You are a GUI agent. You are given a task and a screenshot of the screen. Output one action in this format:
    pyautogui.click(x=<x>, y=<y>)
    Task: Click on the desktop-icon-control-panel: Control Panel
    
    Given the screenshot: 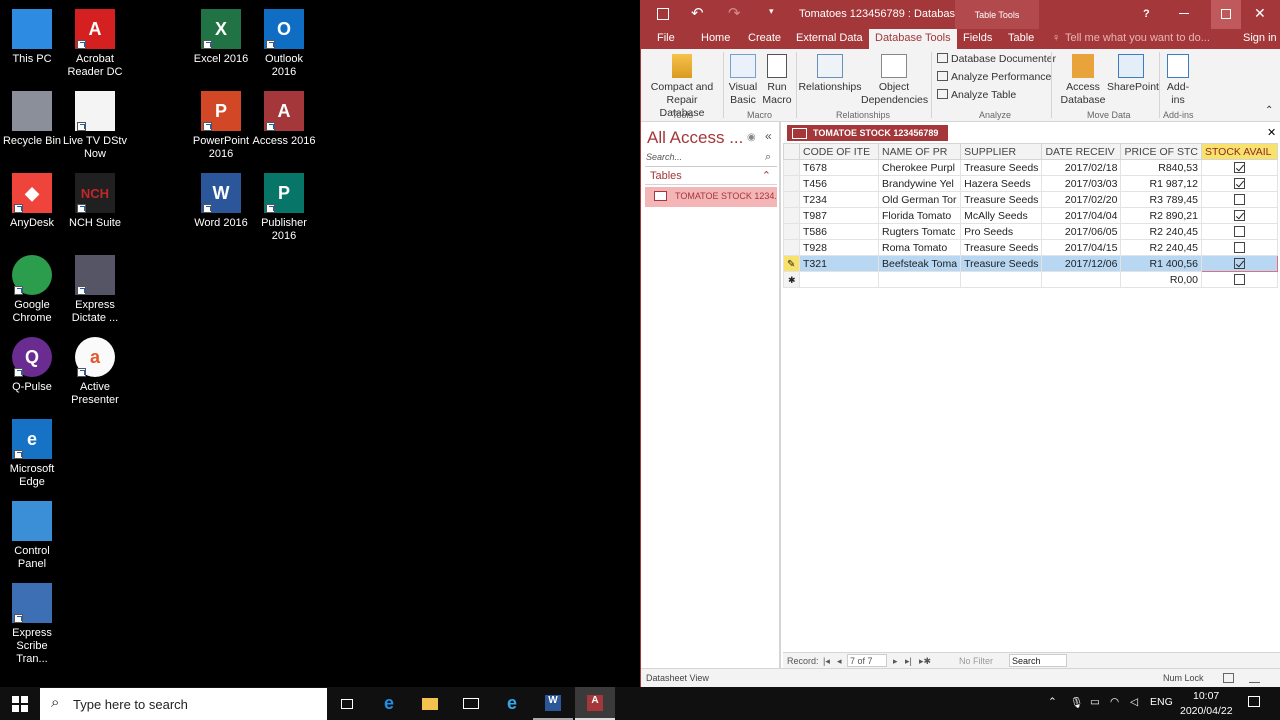 What is the action you would take?
    pyautogui.click(x=32, y=534)
    